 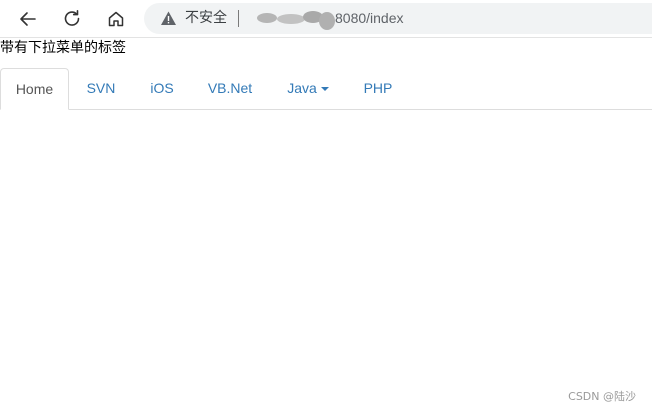 What do you see at coordinates (602, 396) in the screenshot?
I see `watermark: CSDN @陆沙` at bounding box center [602, 396].